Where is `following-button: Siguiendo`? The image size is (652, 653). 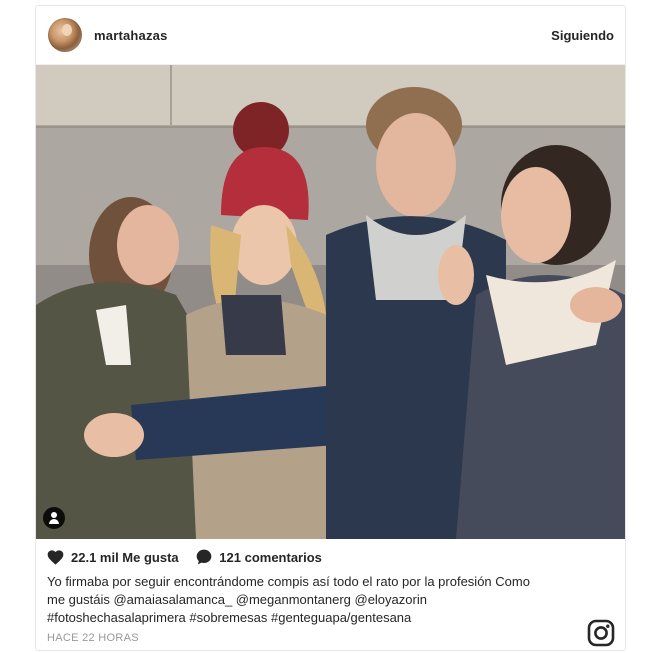
following-button: Siguiendo is located at coordinates (582, 35).